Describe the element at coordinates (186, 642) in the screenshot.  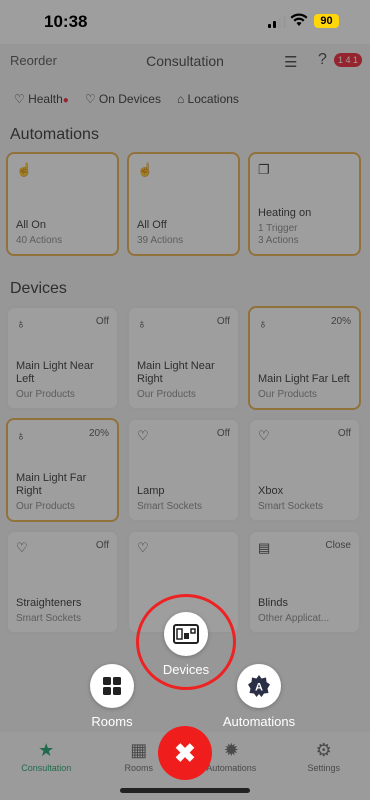
I see `highlight-ring` at that location.